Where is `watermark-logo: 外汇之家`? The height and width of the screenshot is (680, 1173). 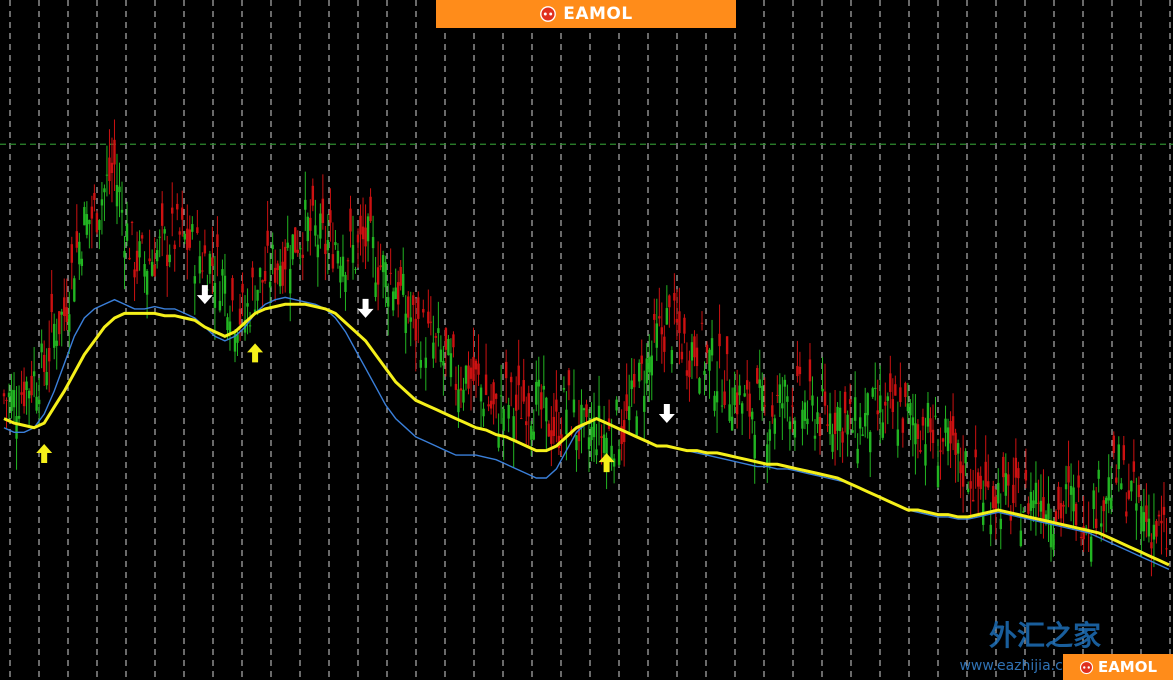 watermark-logo: 外汇之家 is located at coordinates (1044, 635).